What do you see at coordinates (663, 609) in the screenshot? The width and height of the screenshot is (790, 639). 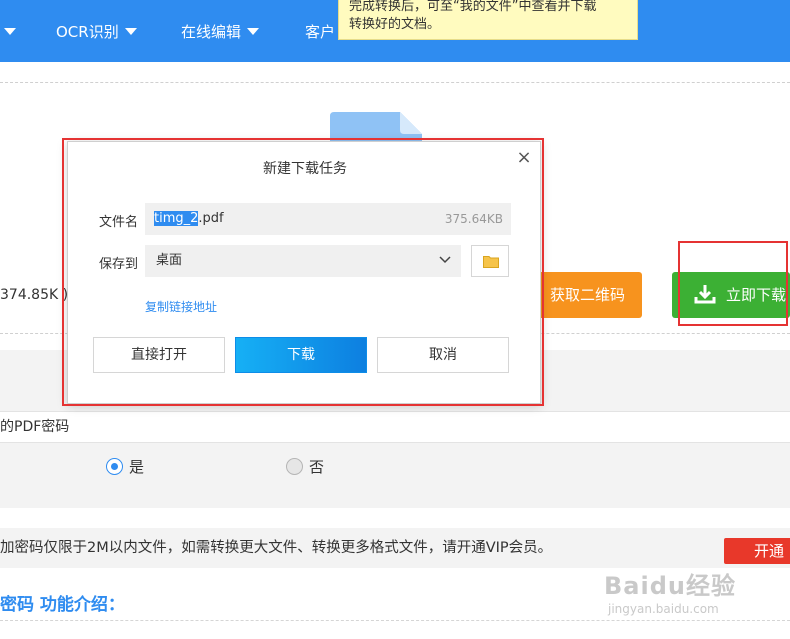 I see `watermark-url: jingyan.baidu.com` at bounding box center [663, 609].